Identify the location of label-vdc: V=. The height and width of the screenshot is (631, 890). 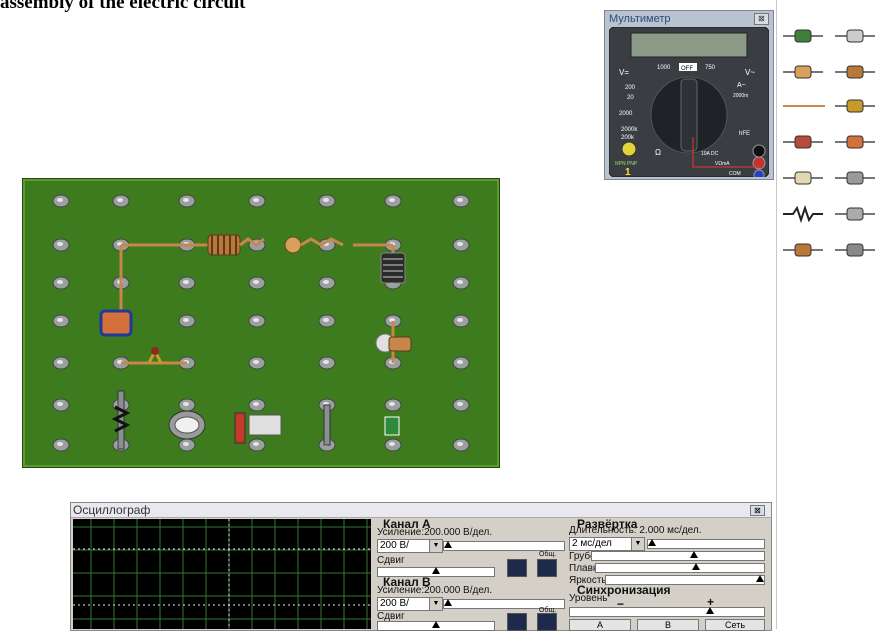
(624, 72).